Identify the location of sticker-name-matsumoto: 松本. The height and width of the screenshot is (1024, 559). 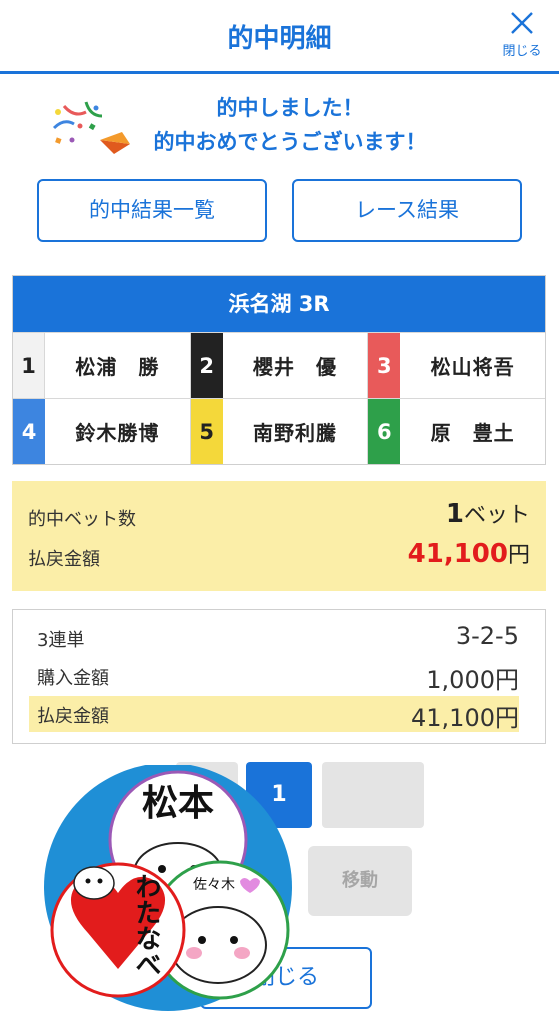
(178, 803).